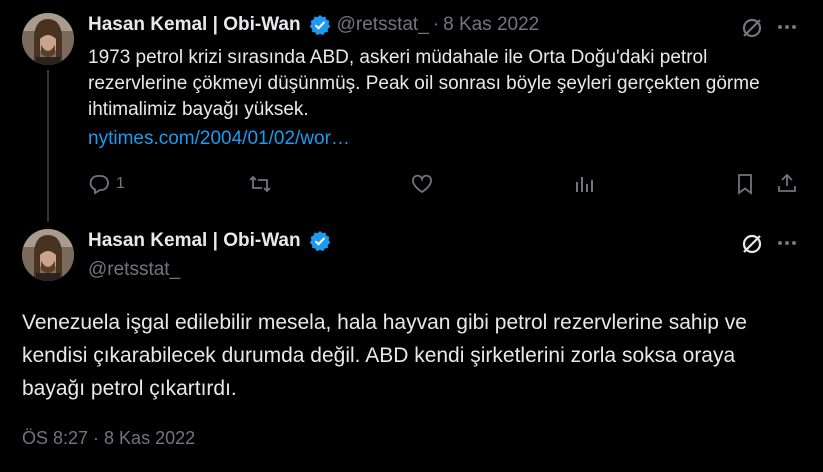 The width and height of the screenshot is (823, 472). I want to click on share-button, so click(787, 183).